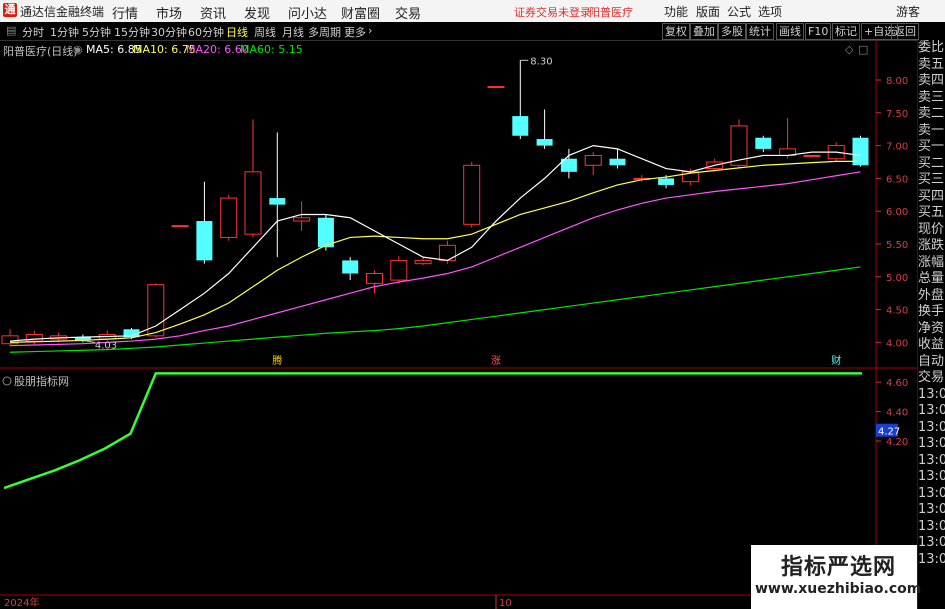 The width and height of the screenshot is (945, 609). Describe the element at coordinates (931, 295) in the screenshot. I see `quote-label: 外盘` at that location.